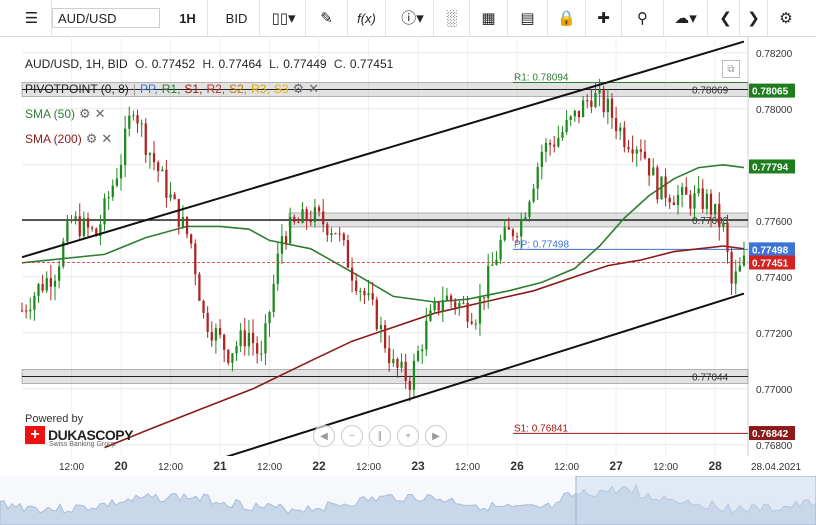 The height and width of the screenshot is (525, 816). Describe the element at coordinates (237, 18) in the screenshot. I see `price-side-button: BID` at that location.